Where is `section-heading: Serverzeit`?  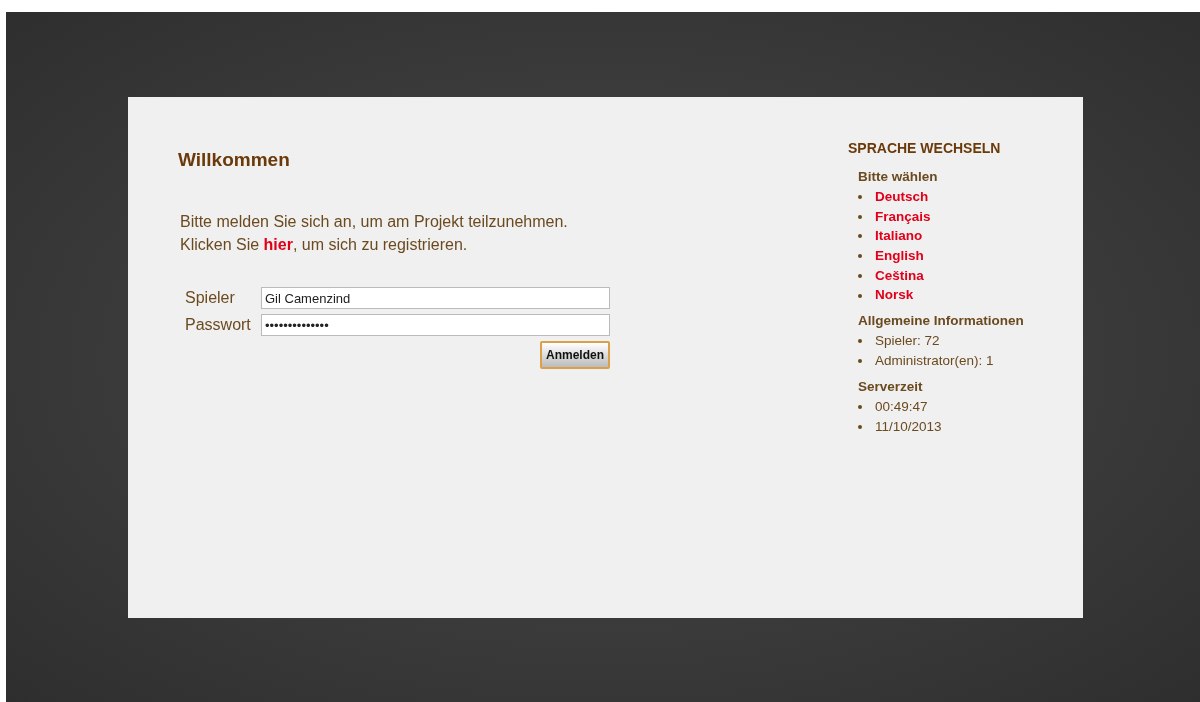
section-heading: Serverzeit is located at coordinates (891, 387).